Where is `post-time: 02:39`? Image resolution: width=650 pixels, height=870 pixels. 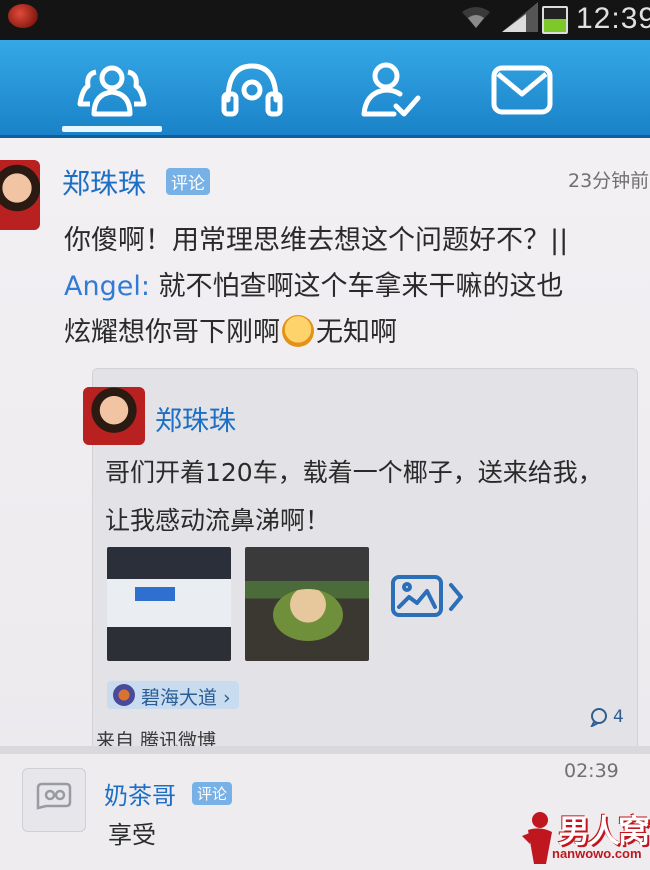
post-time: 02:39 is located at coordinates (591, 771).